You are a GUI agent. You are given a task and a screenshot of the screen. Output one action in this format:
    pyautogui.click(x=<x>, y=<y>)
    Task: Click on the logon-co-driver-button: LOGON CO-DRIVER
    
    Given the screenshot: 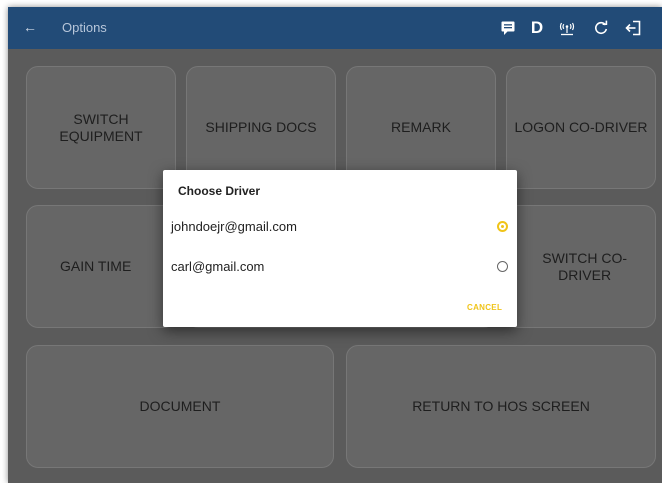 What is the action you would take?
    pyautogui.click(x=581, y=127)
    